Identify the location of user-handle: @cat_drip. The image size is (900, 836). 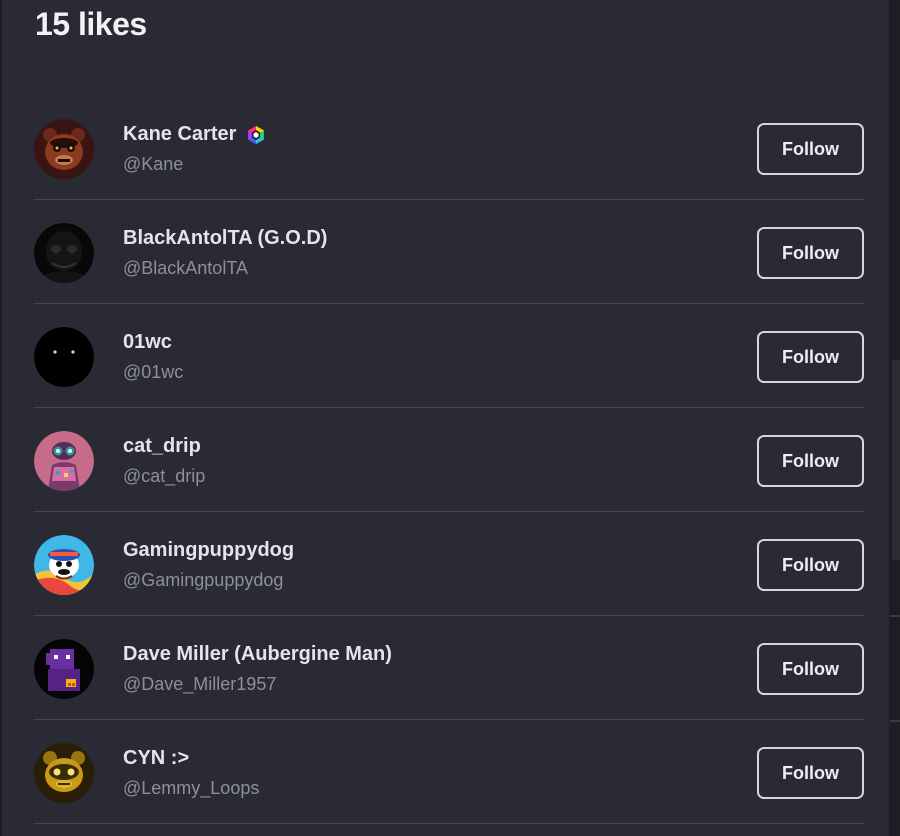
(164, 476).